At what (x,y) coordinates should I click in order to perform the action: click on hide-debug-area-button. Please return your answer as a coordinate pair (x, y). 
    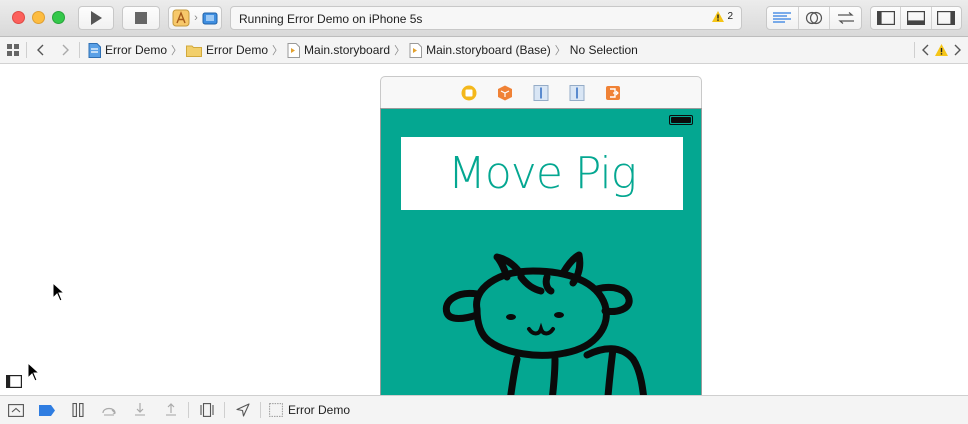
    Looking at the image, I should click on (15, 410).